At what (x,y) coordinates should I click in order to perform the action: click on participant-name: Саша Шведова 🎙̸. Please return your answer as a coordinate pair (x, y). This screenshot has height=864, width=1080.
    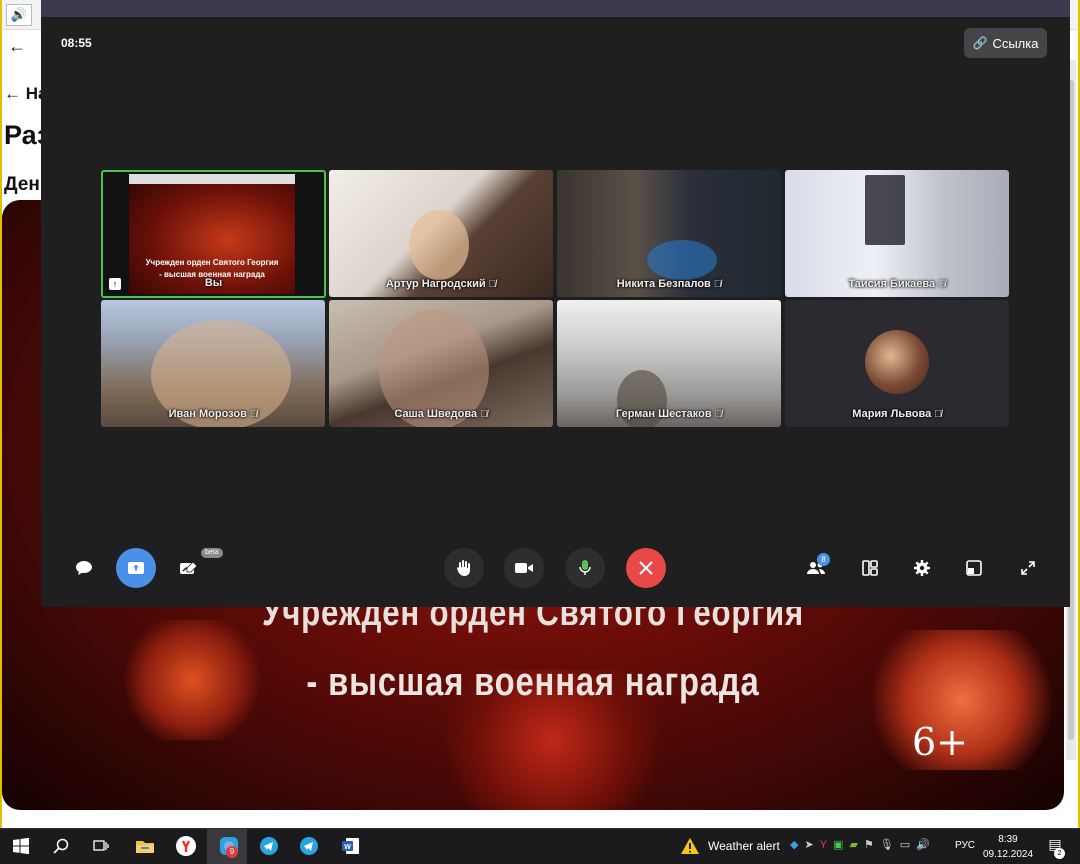
    Looking at the image, I should click on (441, 414).